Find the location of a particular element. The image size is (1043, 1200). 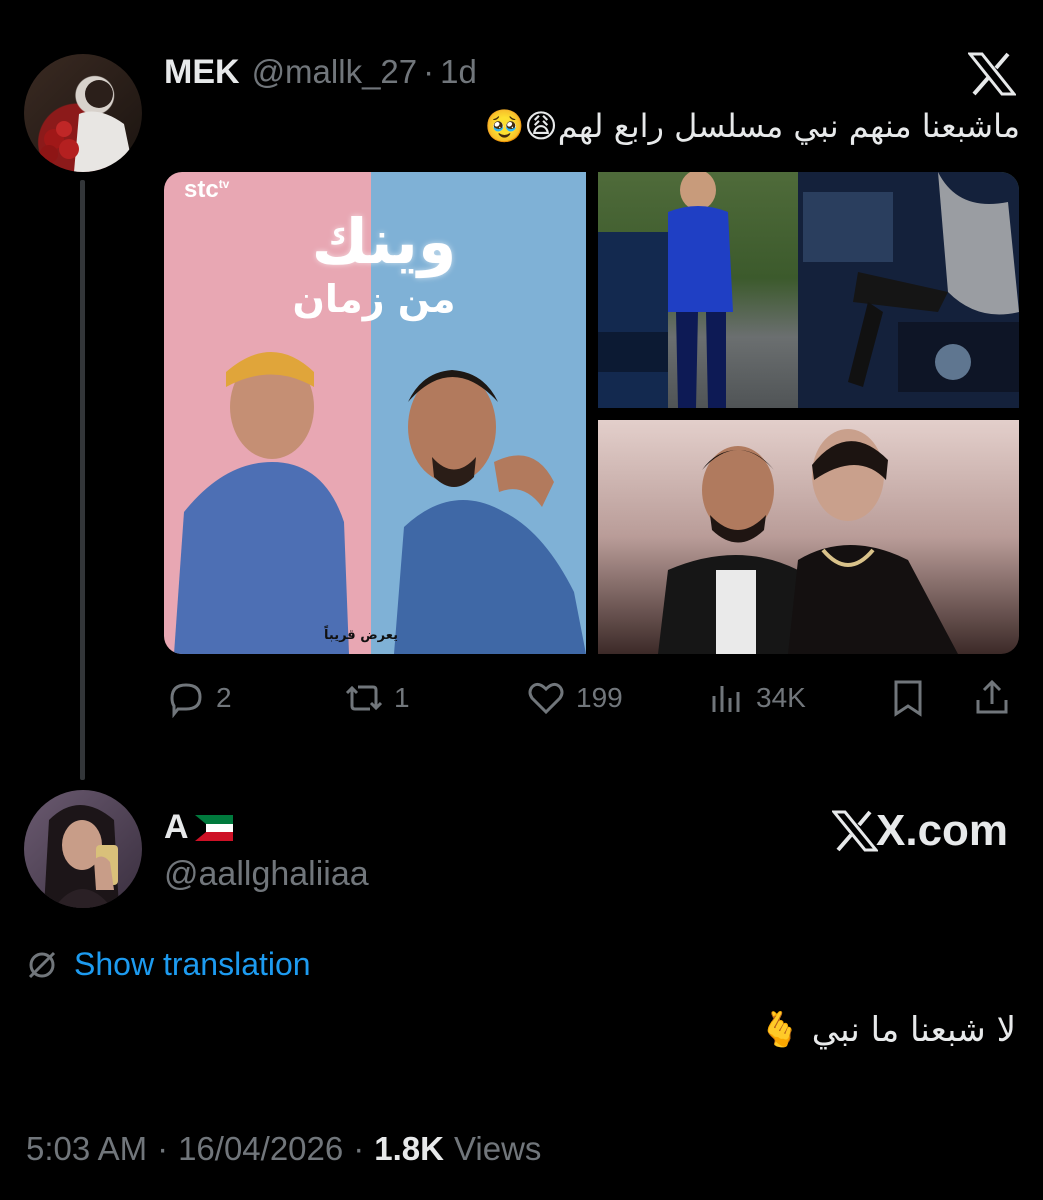

media-photo-cars is located at coordinates (808, 290).